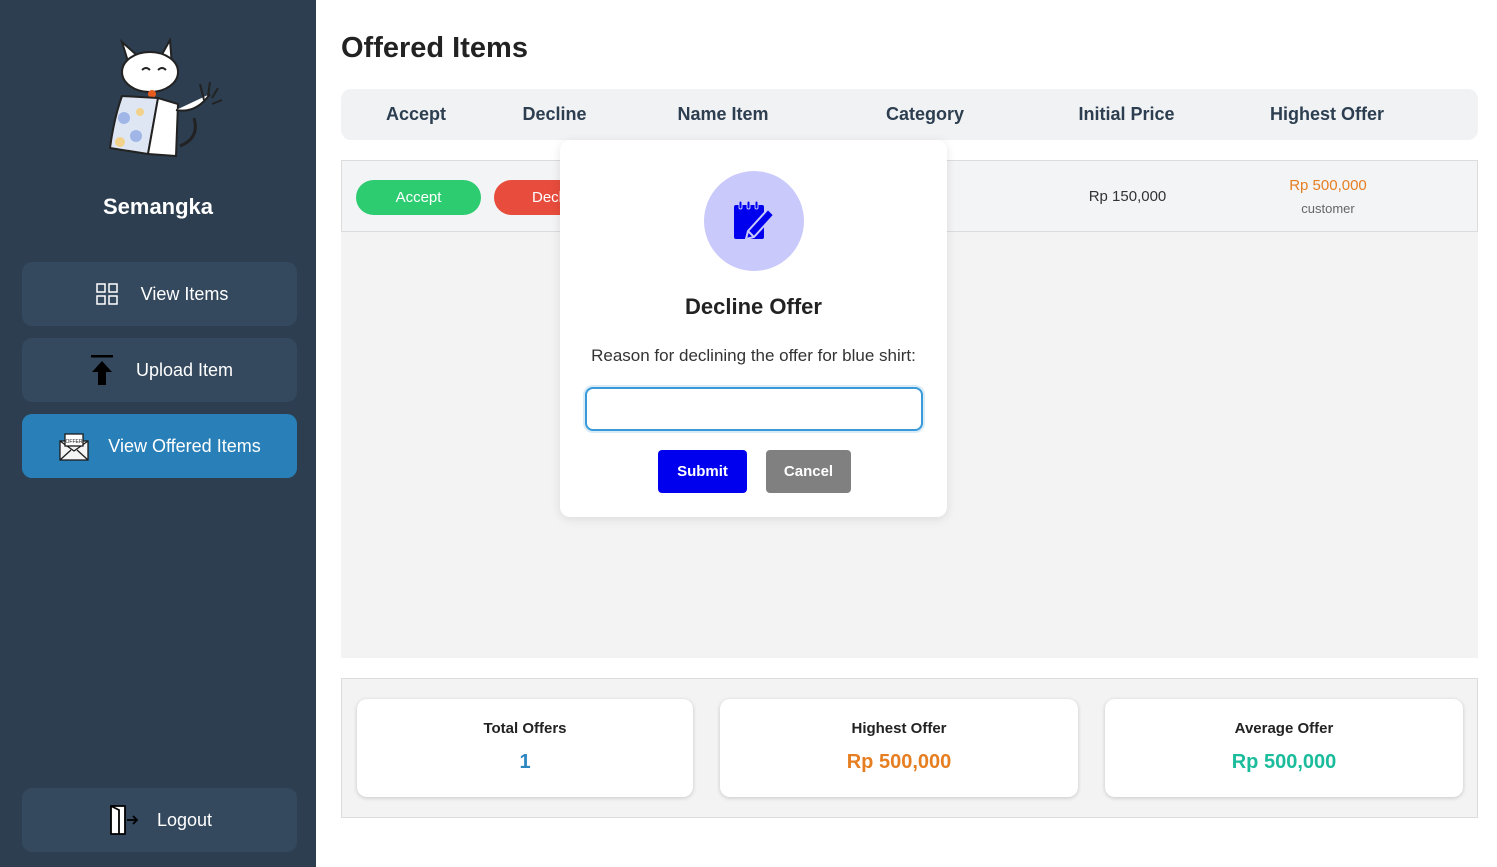 This screenshot has height=867, width=1497. What do you see at coordinates (1328, 208) in the screenshot?
I see `offer-by-cell: customer` at bounding box center [1328, 208].